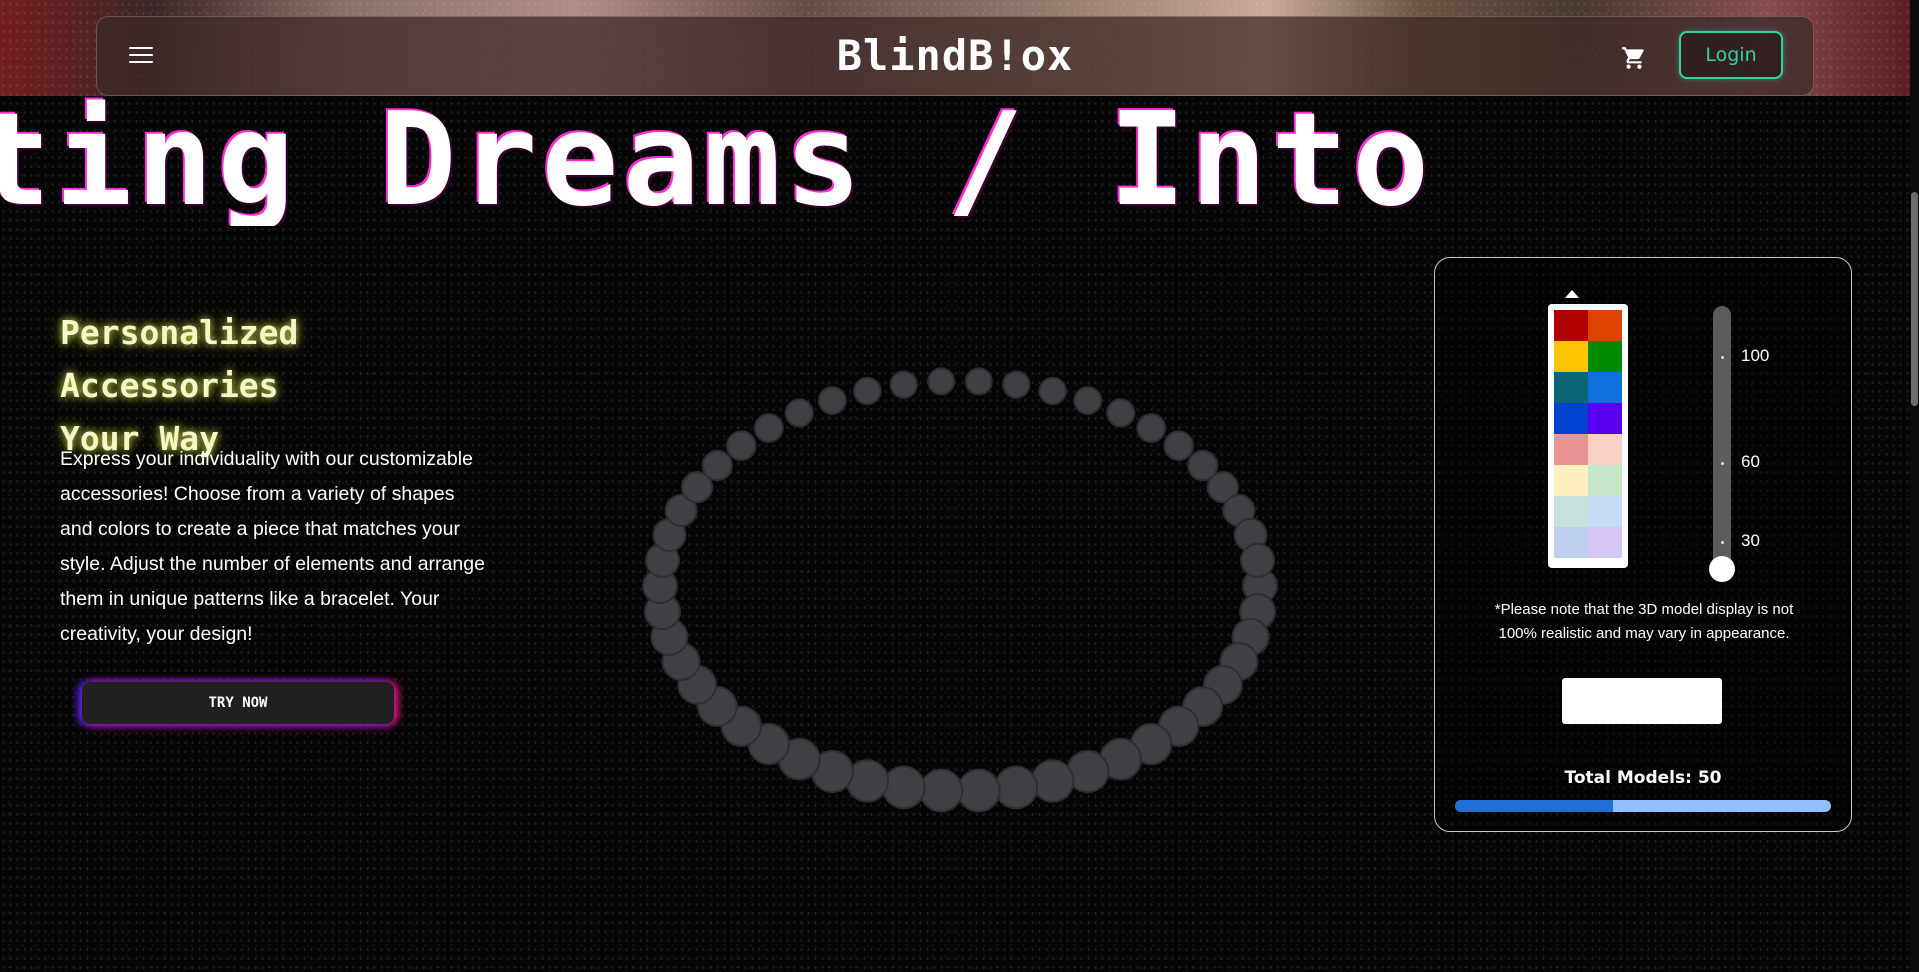  Describe the element at coordinates (141, 56) in the screenshot. I see `menu-icon` at that location.